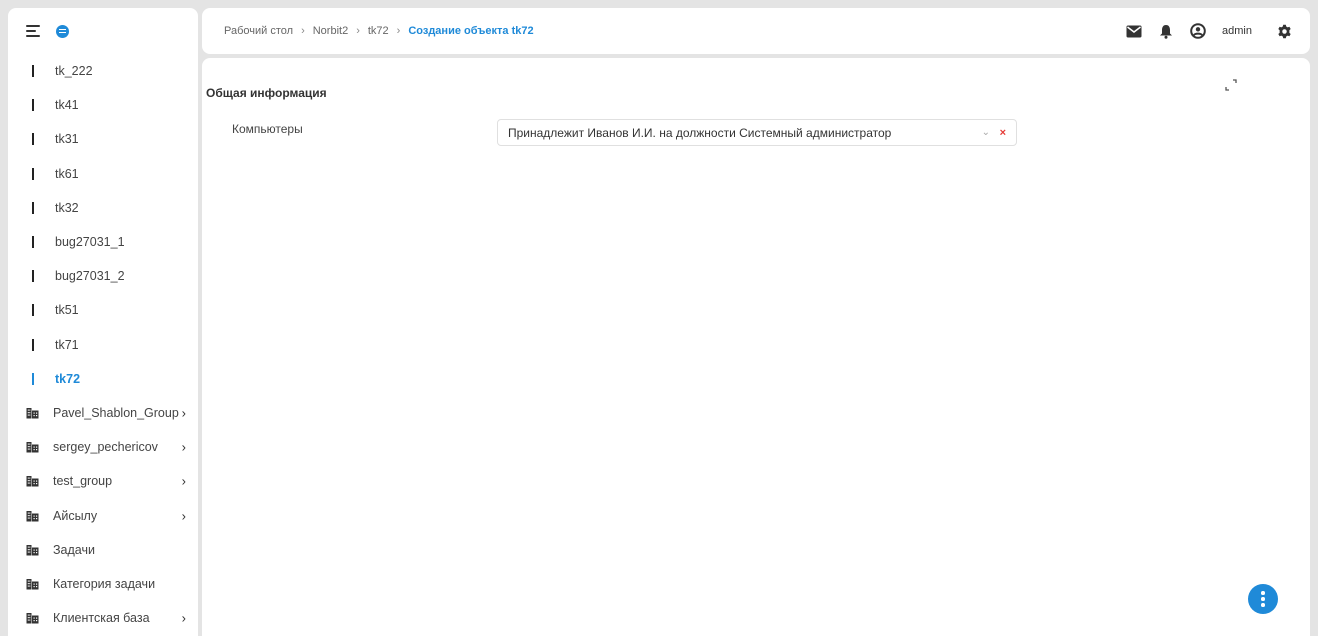 This screenshot has width=1318, height=636. I want to click on sidebar-item-label: tk71, so click(67, 344).